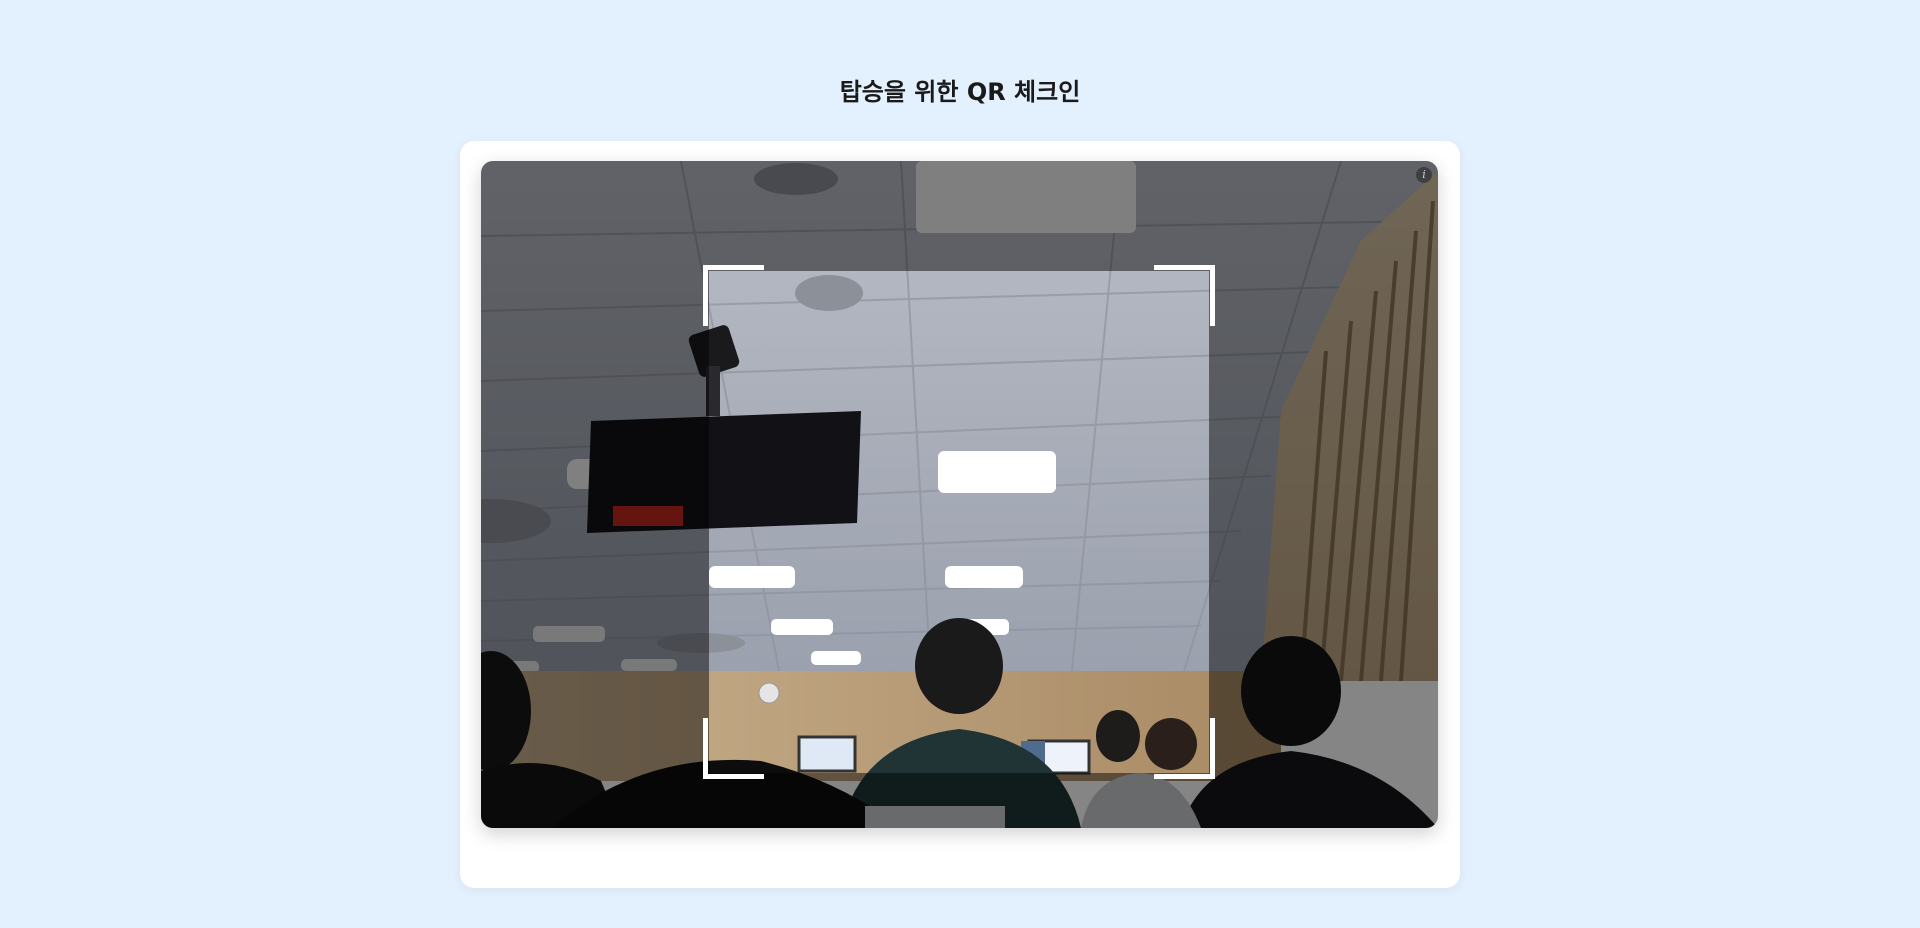 This screenshot has width=1920, height=928. What do you see at coordinates (733, 295) in the screenshot?
I see `scan-frame-corner-top-left` at bounding box center [733, 295].